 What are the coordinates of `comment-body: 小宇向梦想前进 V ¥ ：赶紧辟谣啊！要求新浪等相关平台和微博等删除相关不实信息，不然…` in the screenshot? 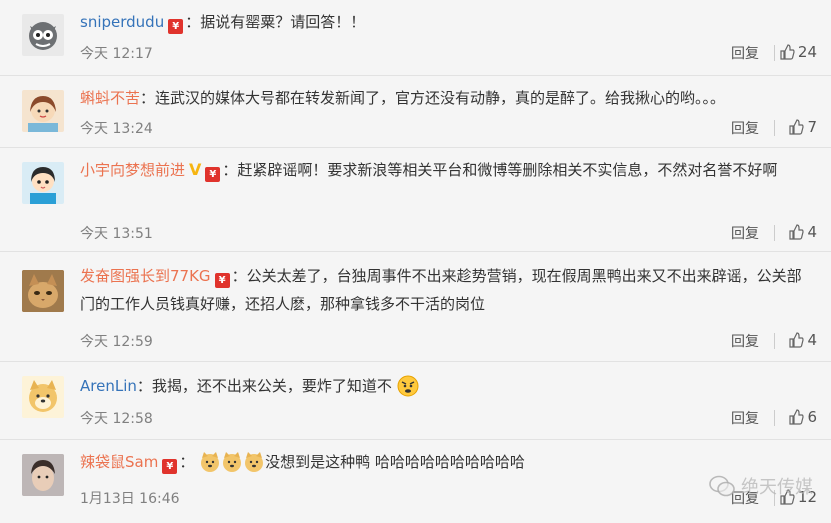 It's located at (443, 170).